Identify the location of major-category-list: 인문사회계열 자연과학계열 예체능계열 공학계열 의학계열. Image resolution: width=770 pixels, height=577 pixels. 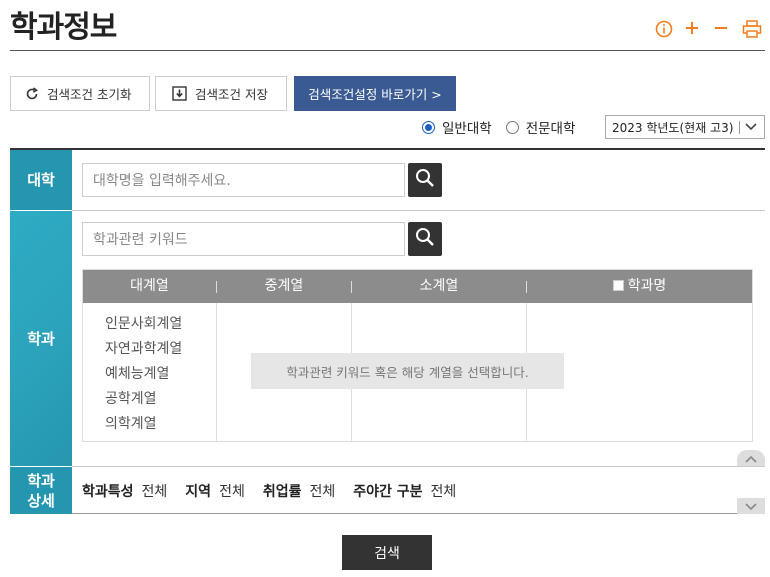
(143, 374).